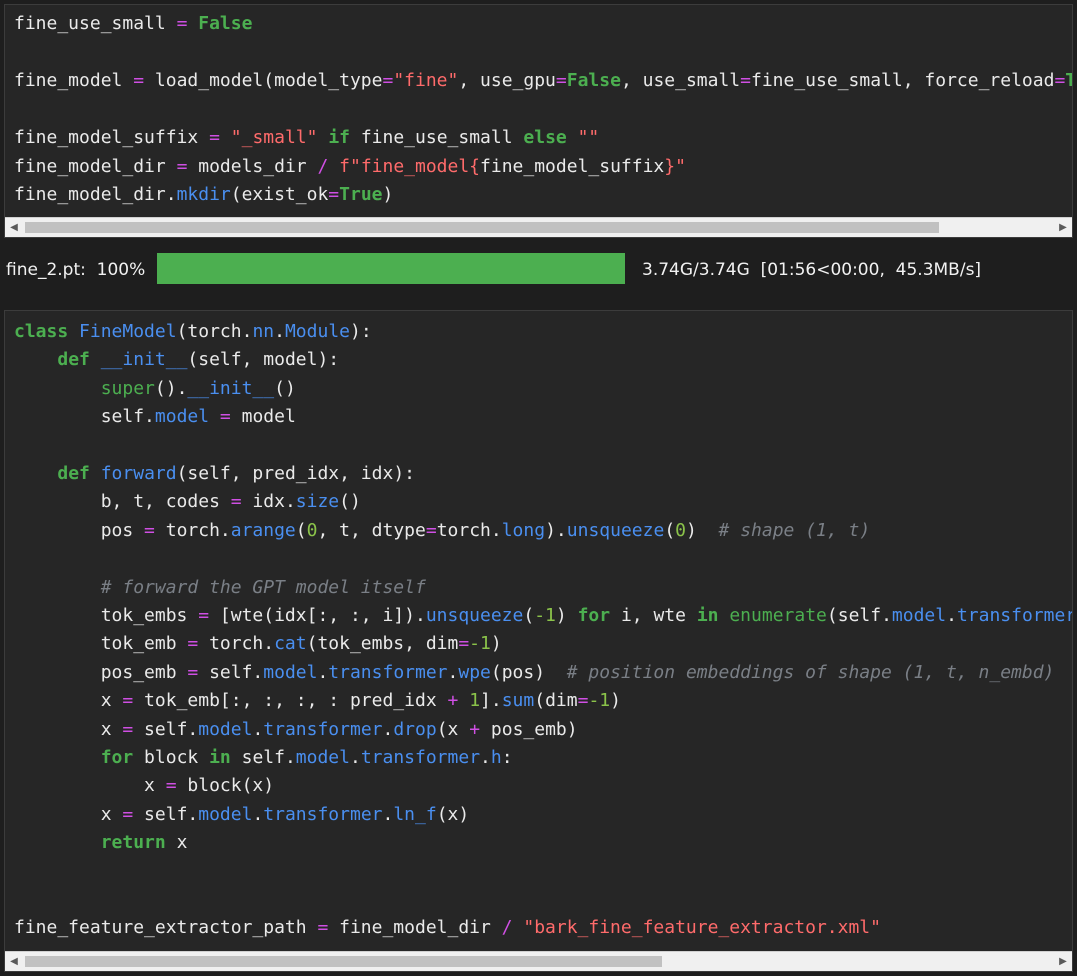 This screenshot has height=976, width=1077. Describe the element at coordinates (166, 928) in the screenshot. I see `code-token: fine_feature_extractor_path` at that location.